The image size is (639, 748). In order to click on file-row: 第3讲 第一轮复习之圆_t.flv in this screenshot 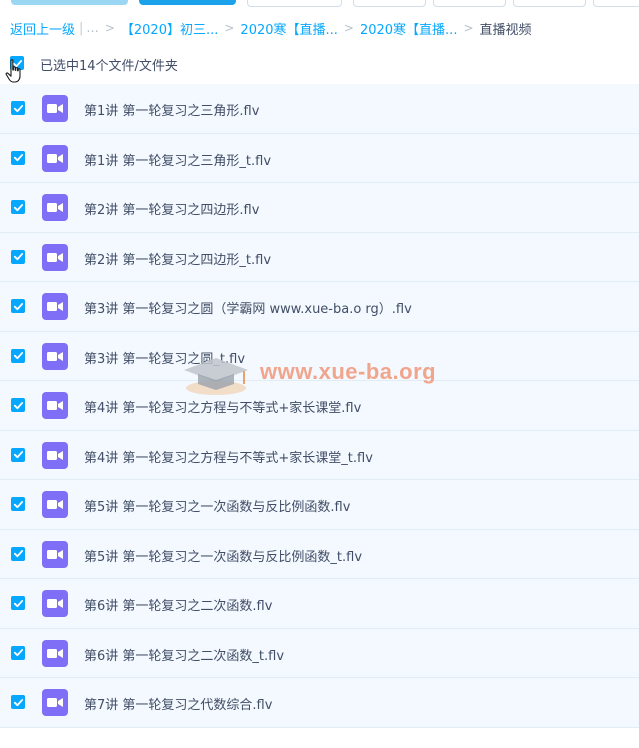, I will do `click(319, 356)`.